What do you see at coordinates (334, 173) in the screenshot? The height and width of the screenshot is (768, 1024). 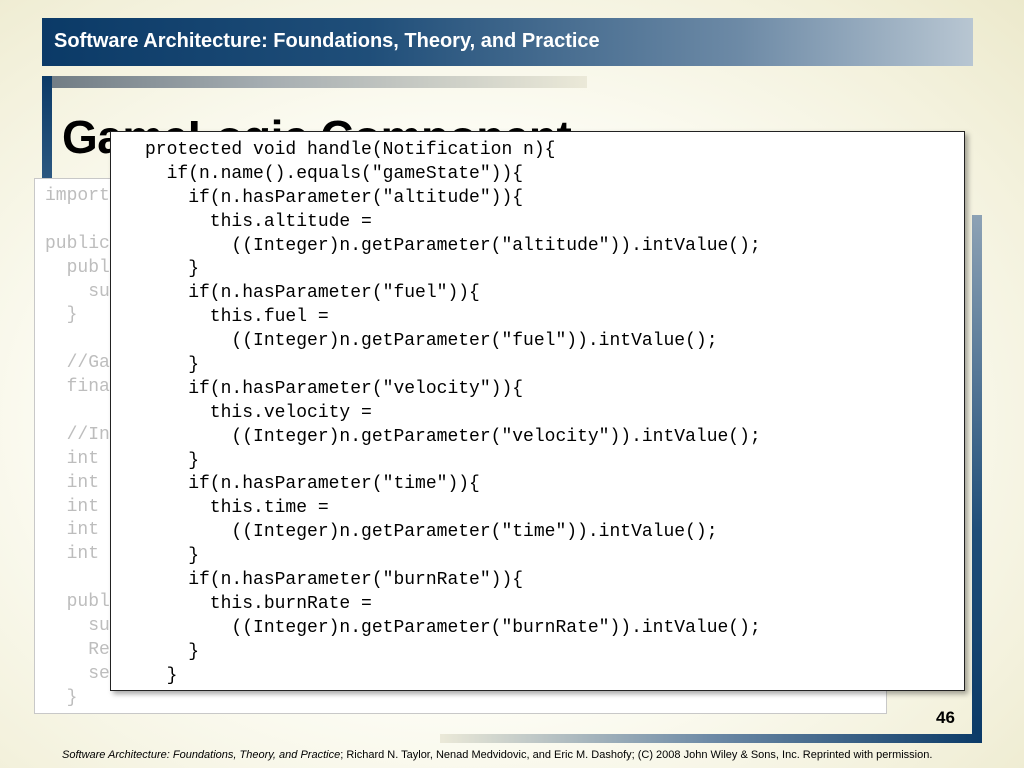 I see `code-line: if(n.name().equals("gameState")){` at bounding box center [334, 173].